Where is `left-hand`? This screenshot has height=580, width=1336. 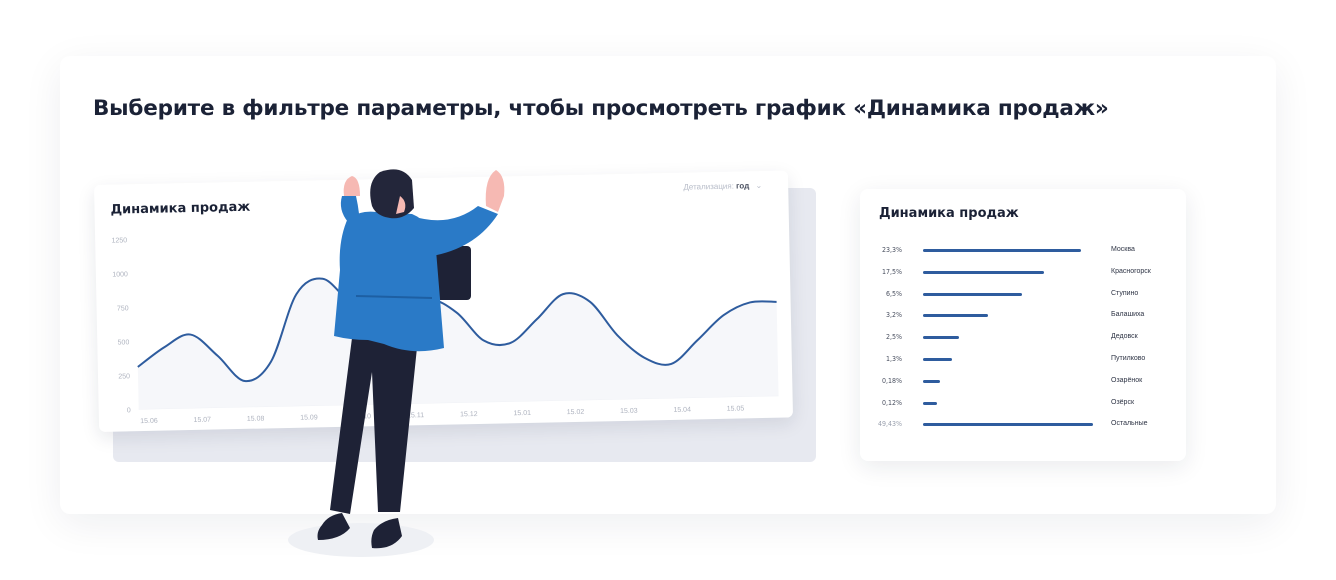
left-hand is located at coordinates (351, 186).